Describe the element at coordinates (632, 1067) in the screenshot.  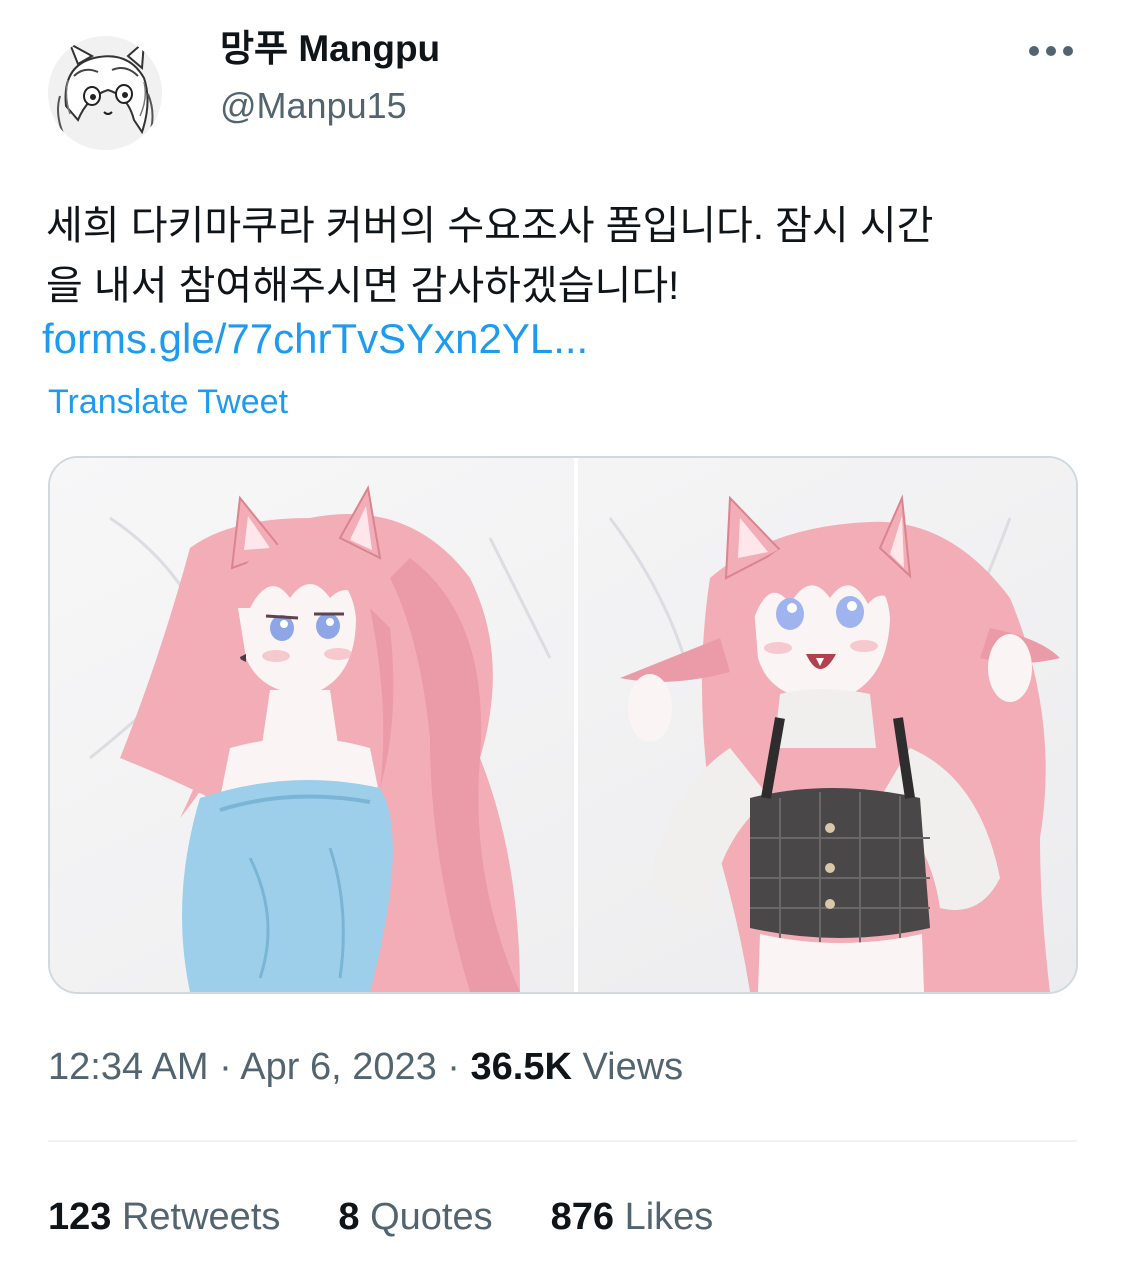
I see `views-label: Views` at that location.